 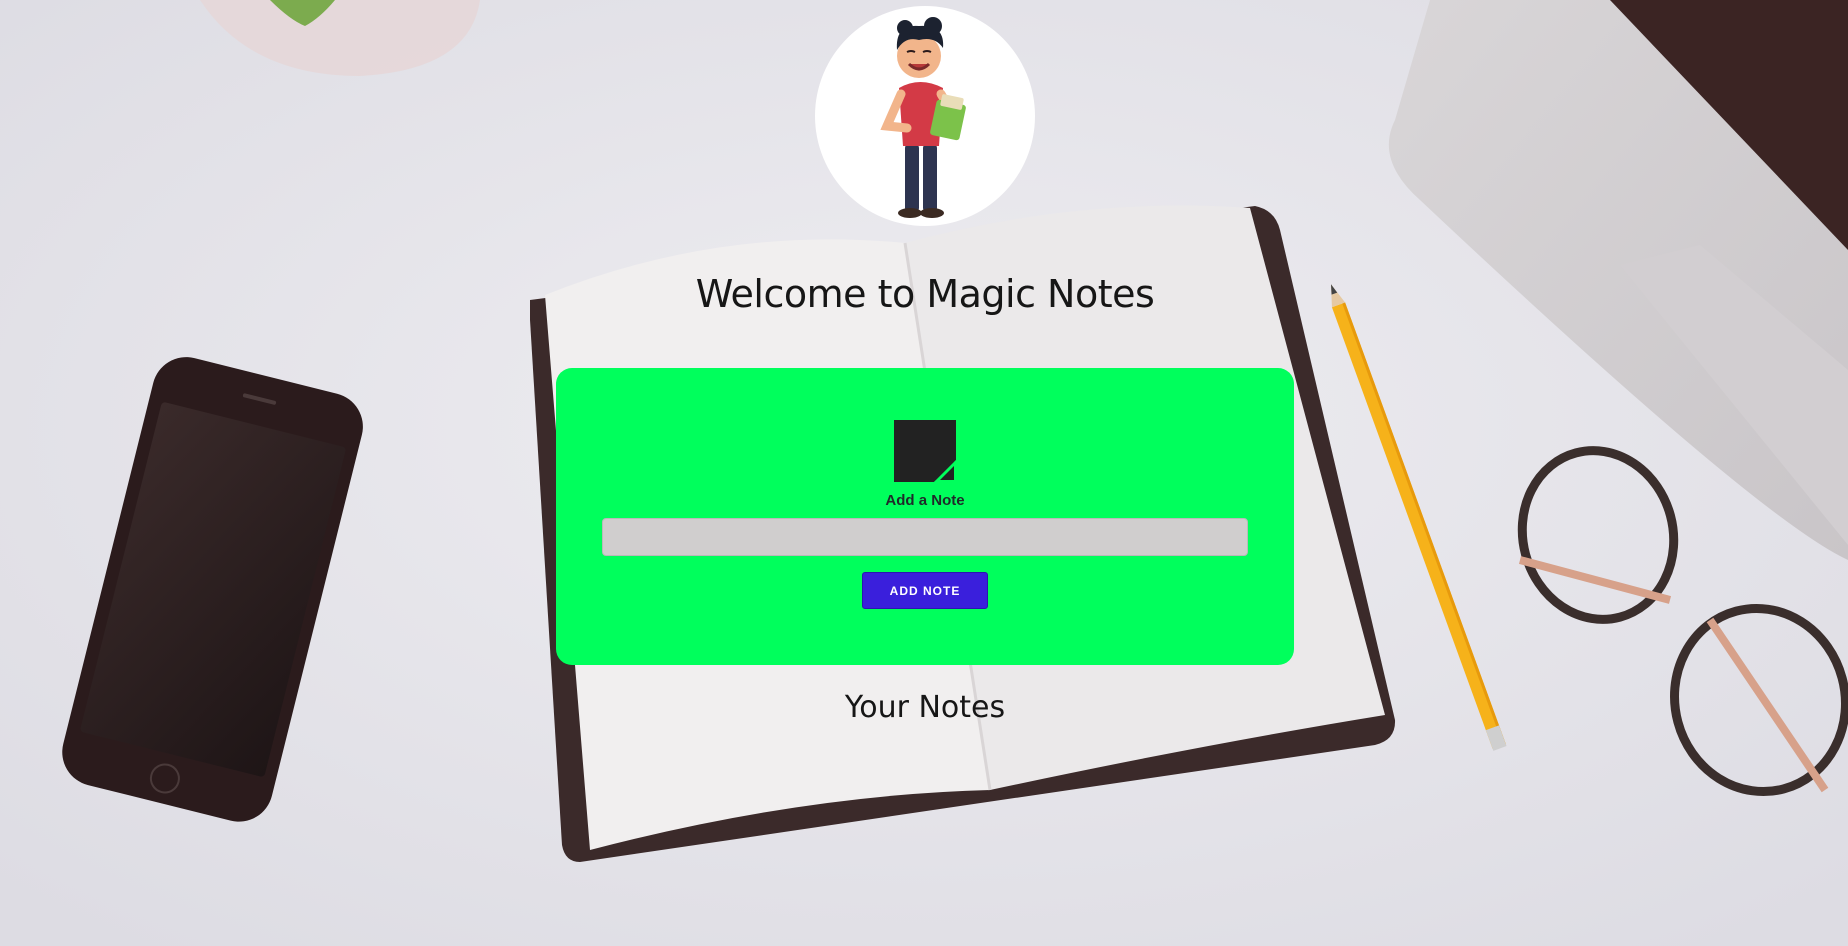 I want to click on add-note-button: ADD NOTE, so click(x=925, y=590).